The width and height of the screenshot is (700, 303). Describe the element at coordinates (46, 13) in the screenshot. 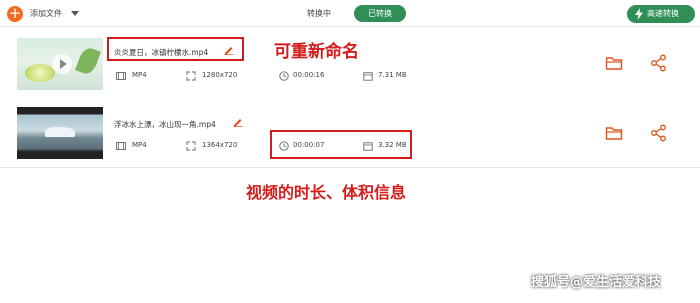

I see `add-file-button: 添加文件` at that location.